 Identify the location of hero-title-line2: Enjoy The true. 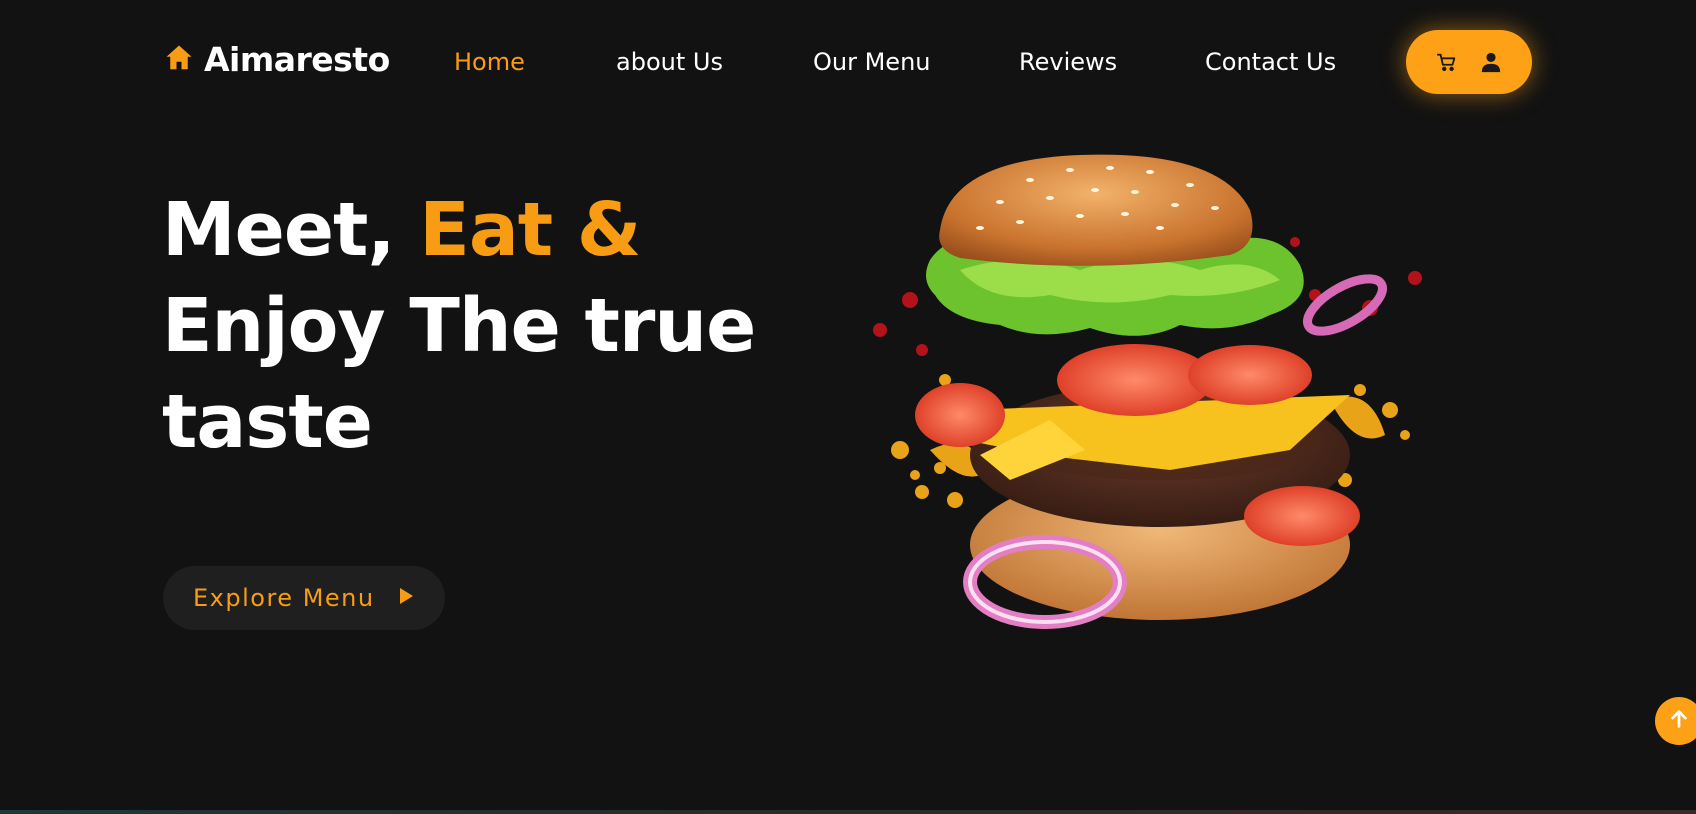
(459, 326).